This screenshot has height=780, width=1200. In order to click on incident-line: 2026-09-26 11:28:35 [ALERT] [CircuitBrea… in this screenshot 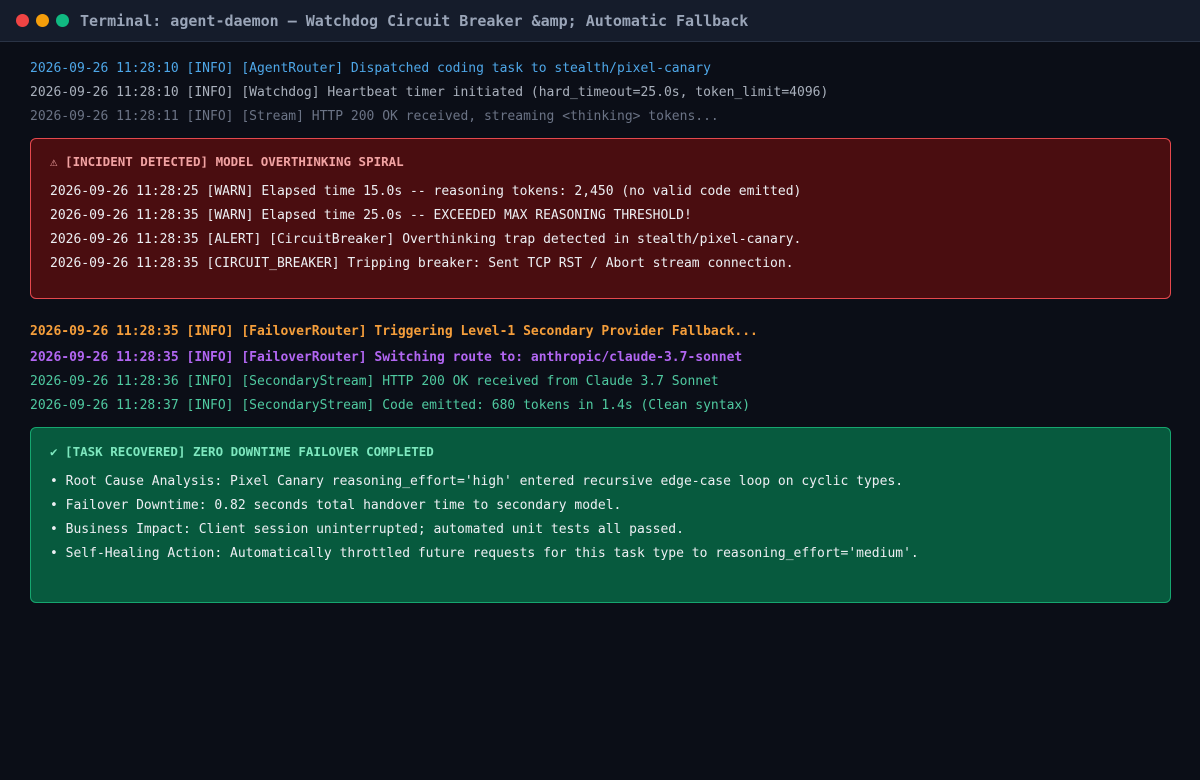, I will do `click(426, 239)`.